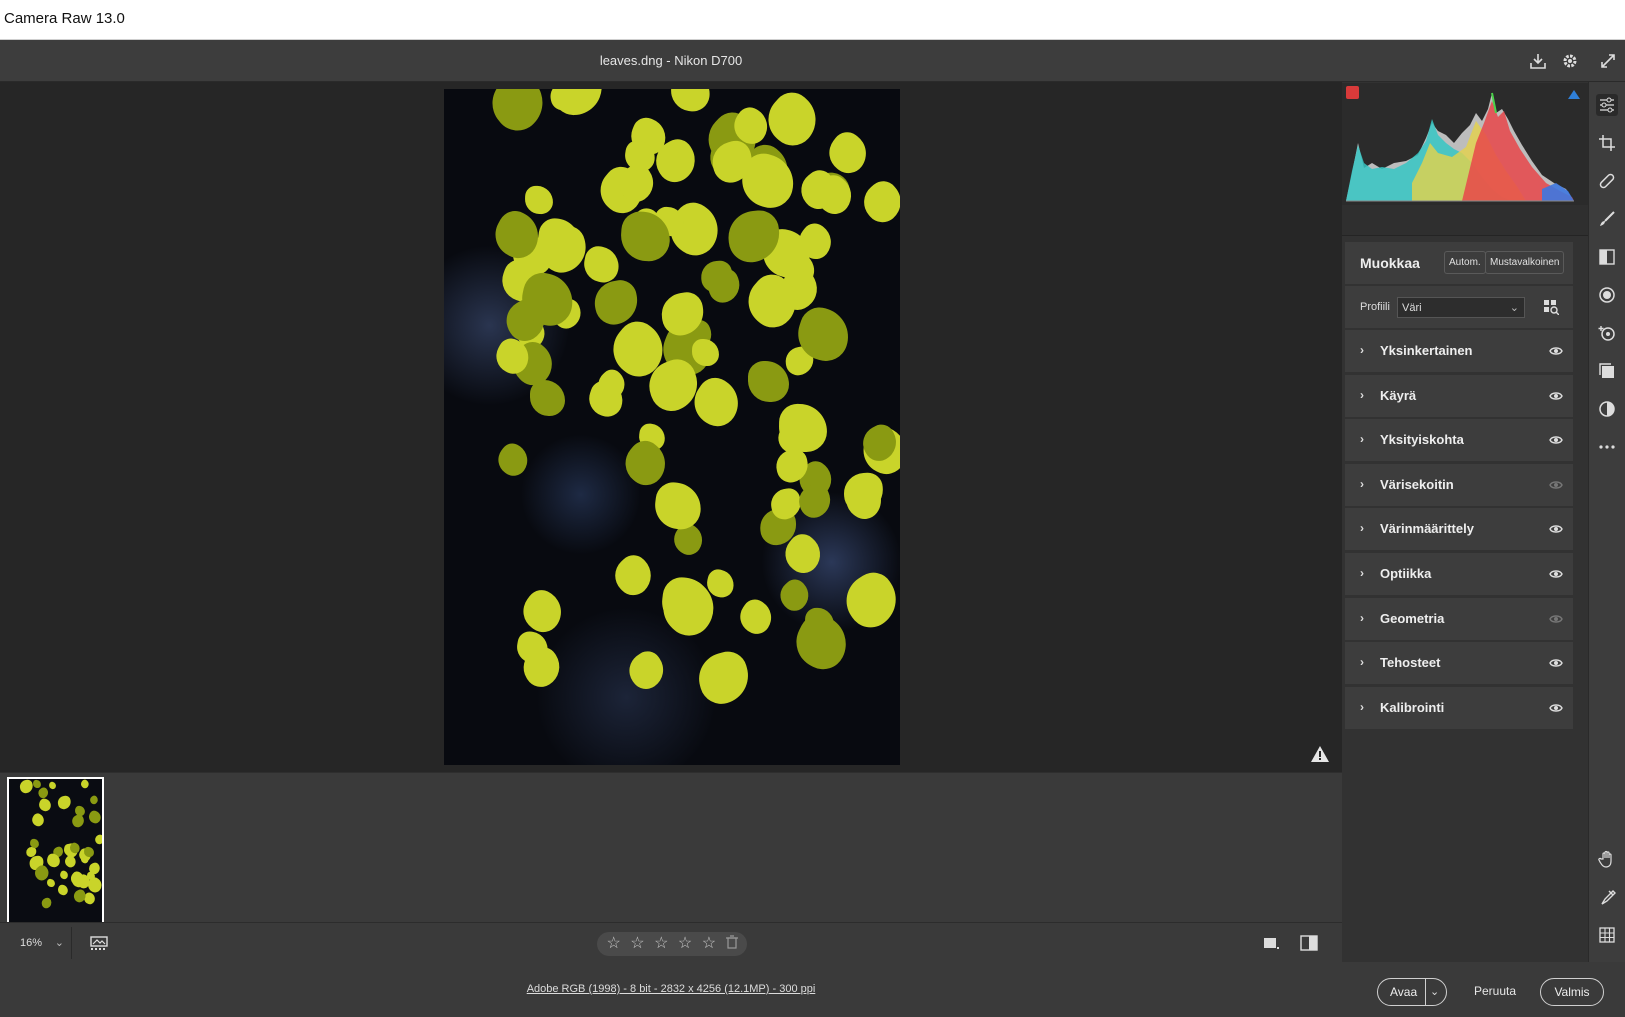 The width and height of the screenshot is (1625, 1017). What do you see at coordinates (671, 848) in the screenshot?
I see `filmstrip` at bounding box center [671, 848].